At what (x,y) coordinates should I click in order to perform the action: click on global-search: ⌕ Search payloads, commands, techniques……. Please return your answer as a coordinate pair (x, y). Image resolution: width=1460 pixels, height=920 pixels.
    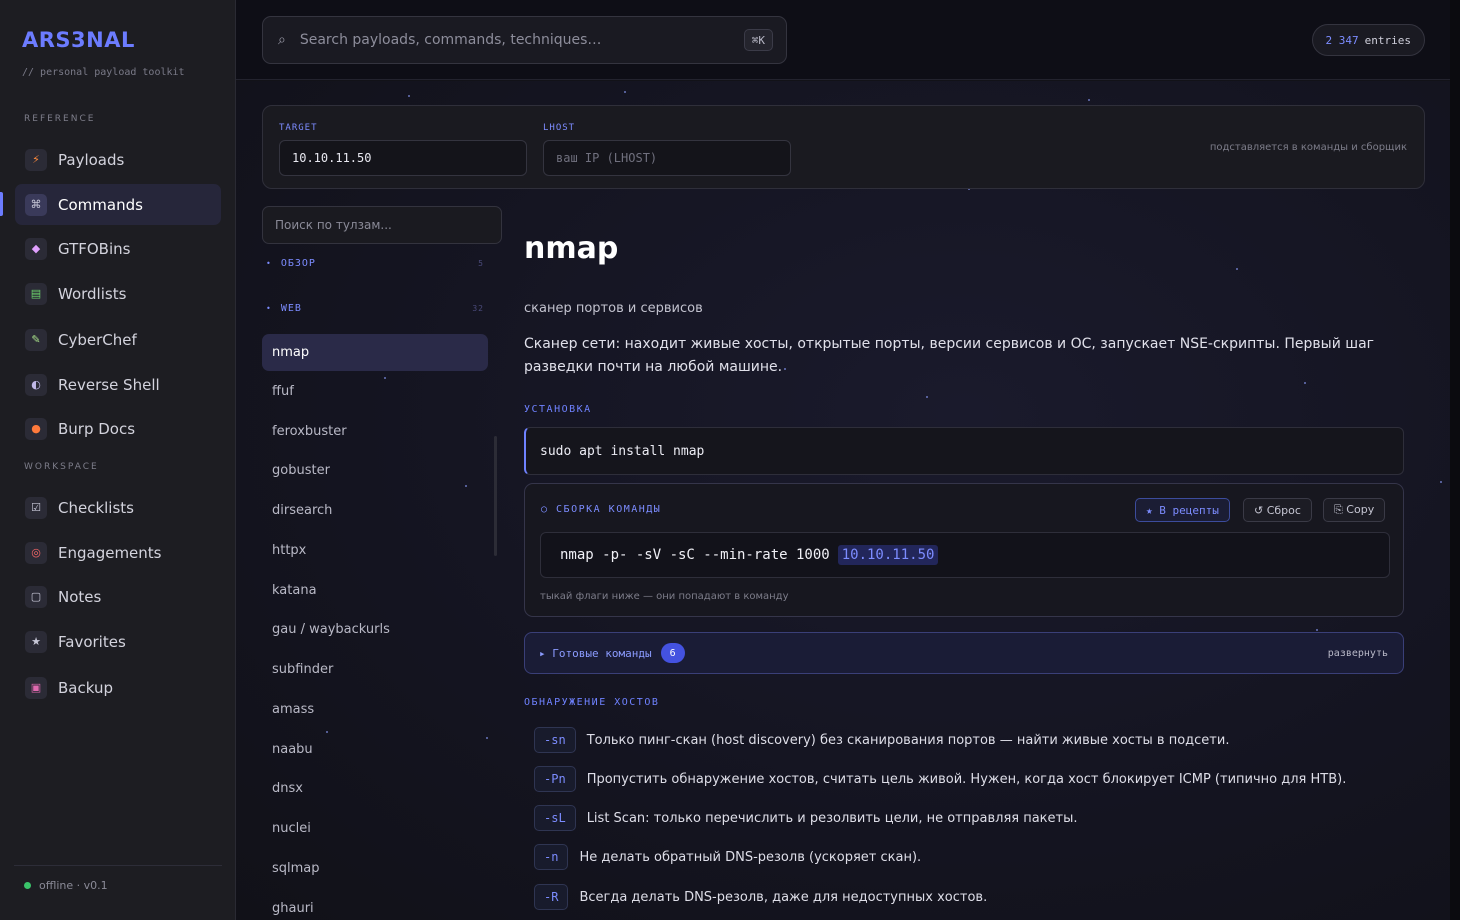
    Looking at the image, I should click on (524, 40).